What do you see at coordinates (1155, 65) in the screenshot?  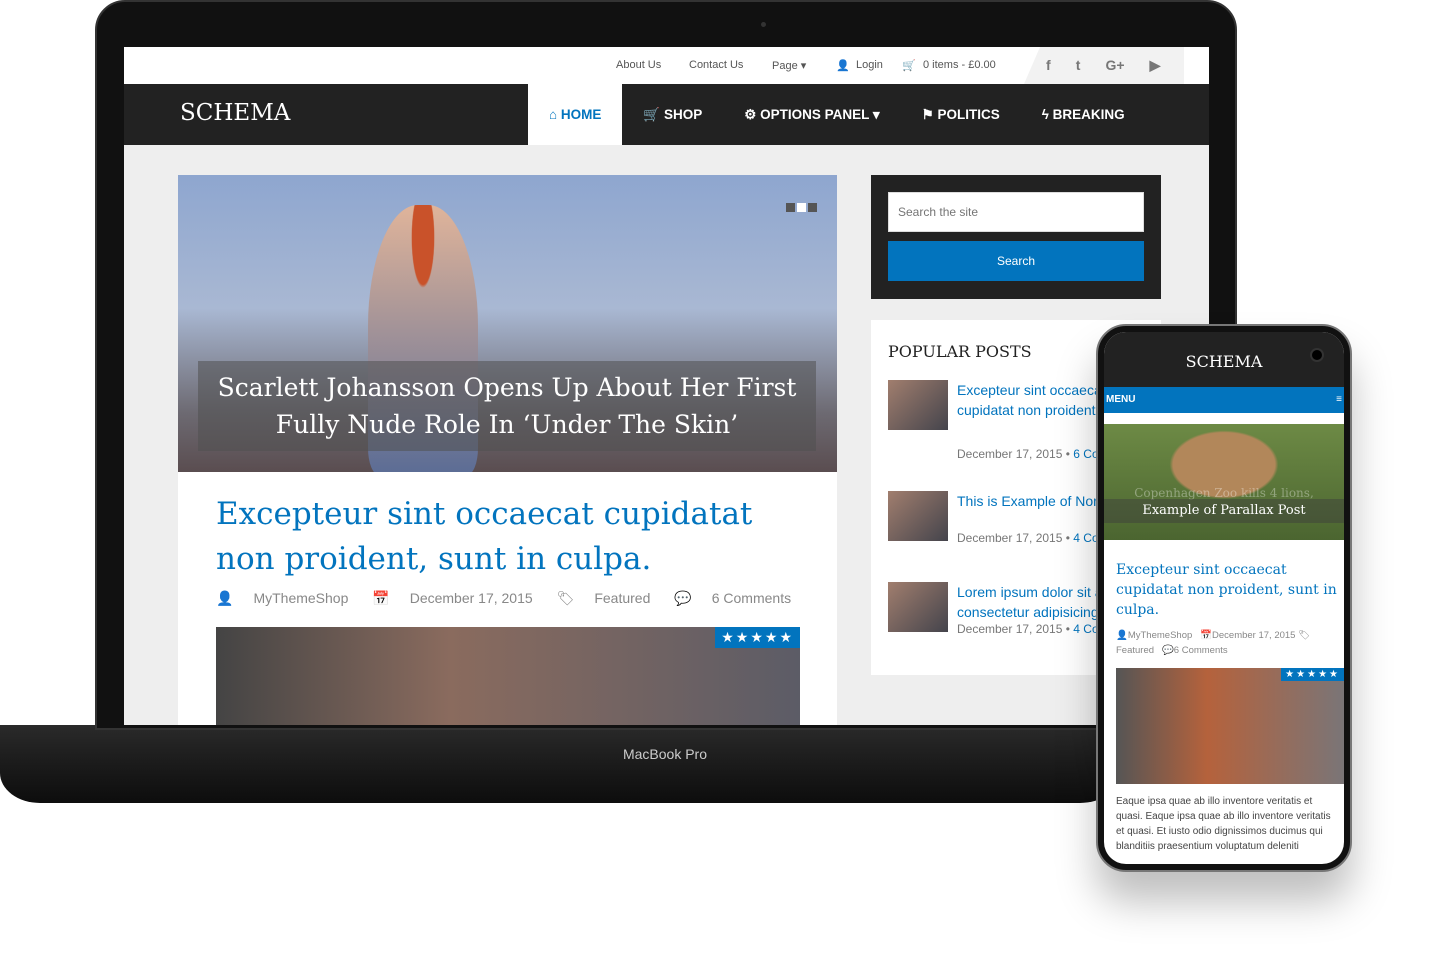 I see `youtube-icon: ▶` at bounding box center [1155, 65].